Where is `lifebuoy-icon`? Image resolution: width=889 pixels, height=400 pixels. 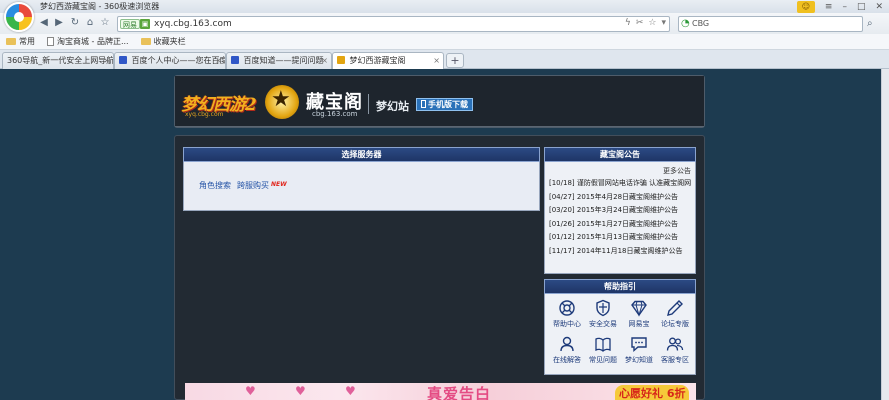
lifebuoy-icon is located at coordinates (567, 308).